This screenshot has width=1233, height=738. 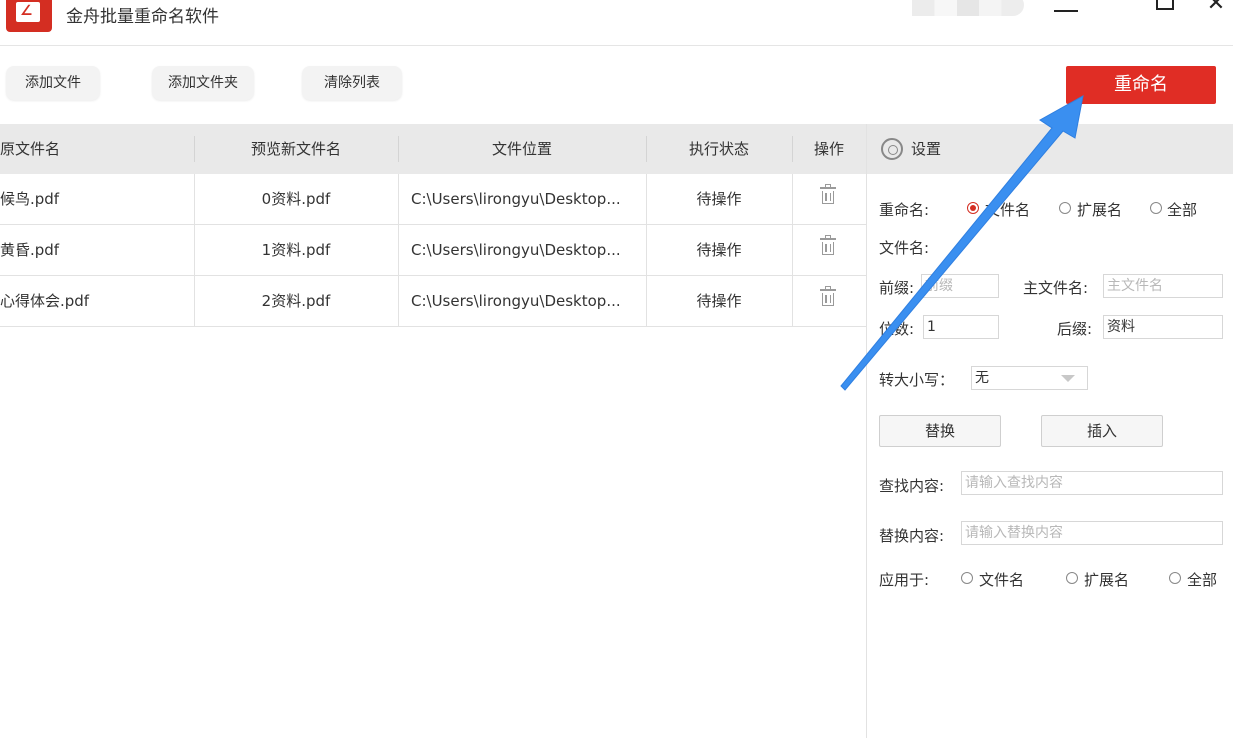 I want to click on chevron-down-icon, so click(x=1068, y=378).